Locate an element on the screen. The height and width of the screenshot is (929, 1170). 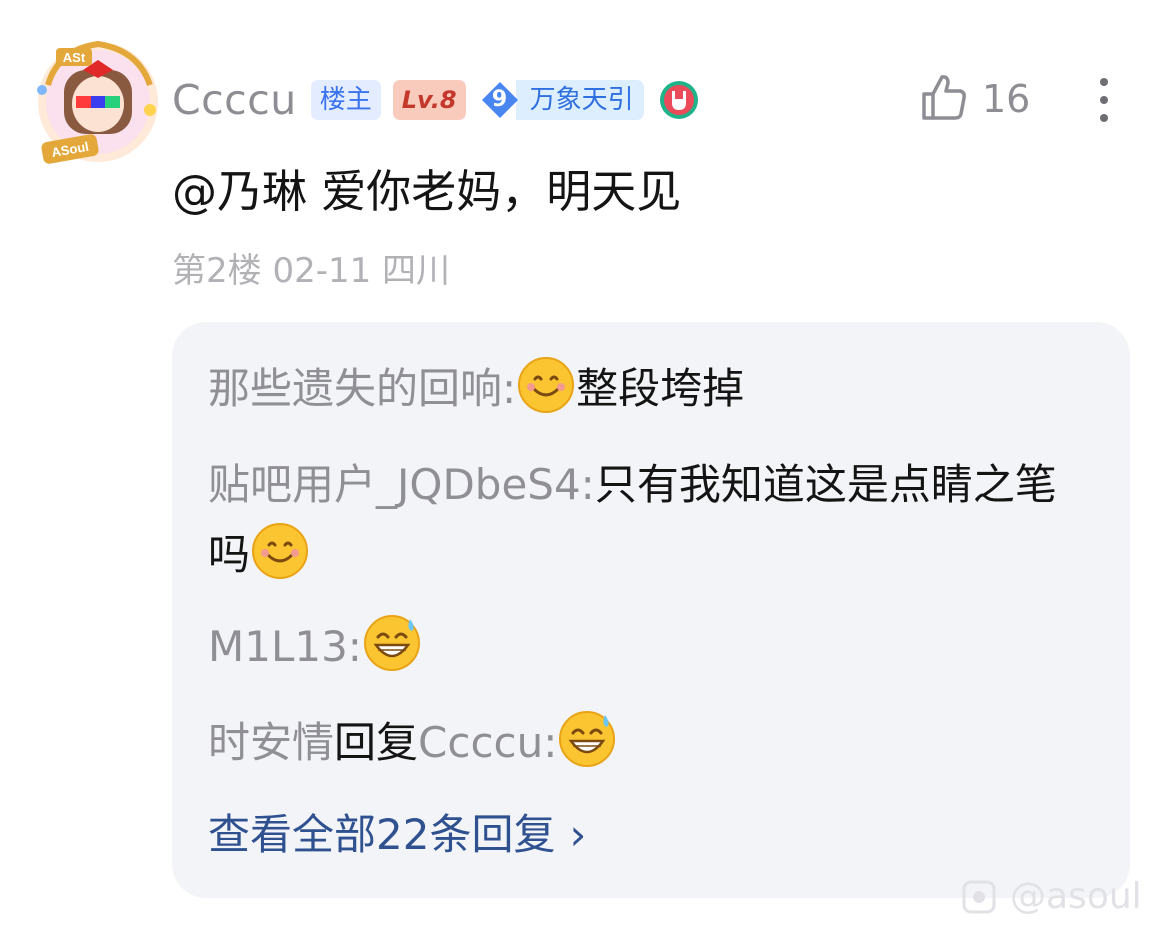
post-meta: 第2楼 02-11 四川 is located at coordinates (311, 271).